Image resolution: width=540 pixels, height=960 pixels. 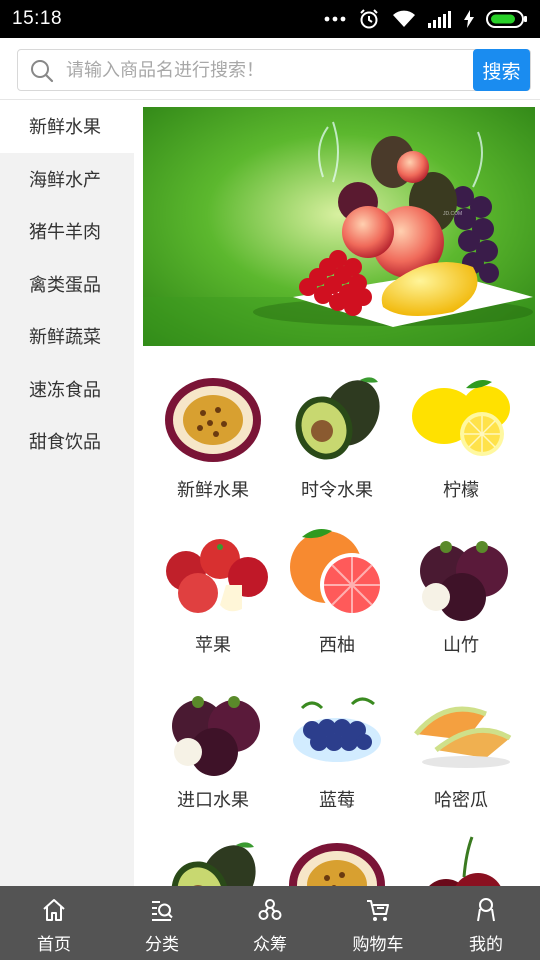 I want to click on cart-icon, so click(x=378, y=910).